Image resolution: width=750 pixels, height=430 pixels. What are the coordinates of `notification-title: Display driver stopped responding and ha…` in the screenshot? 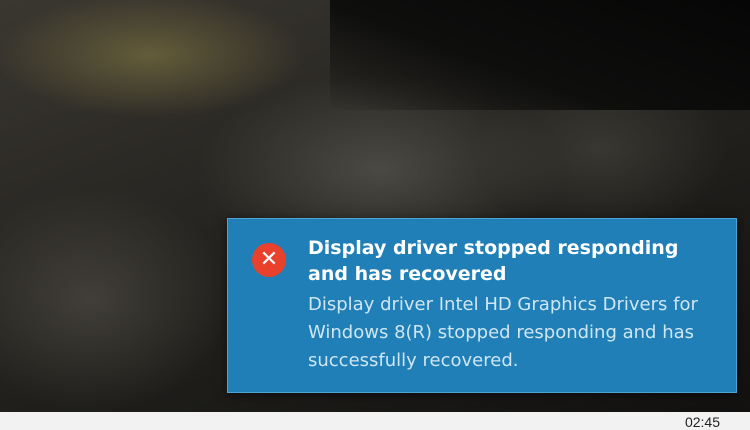 It's located at (493, 261).